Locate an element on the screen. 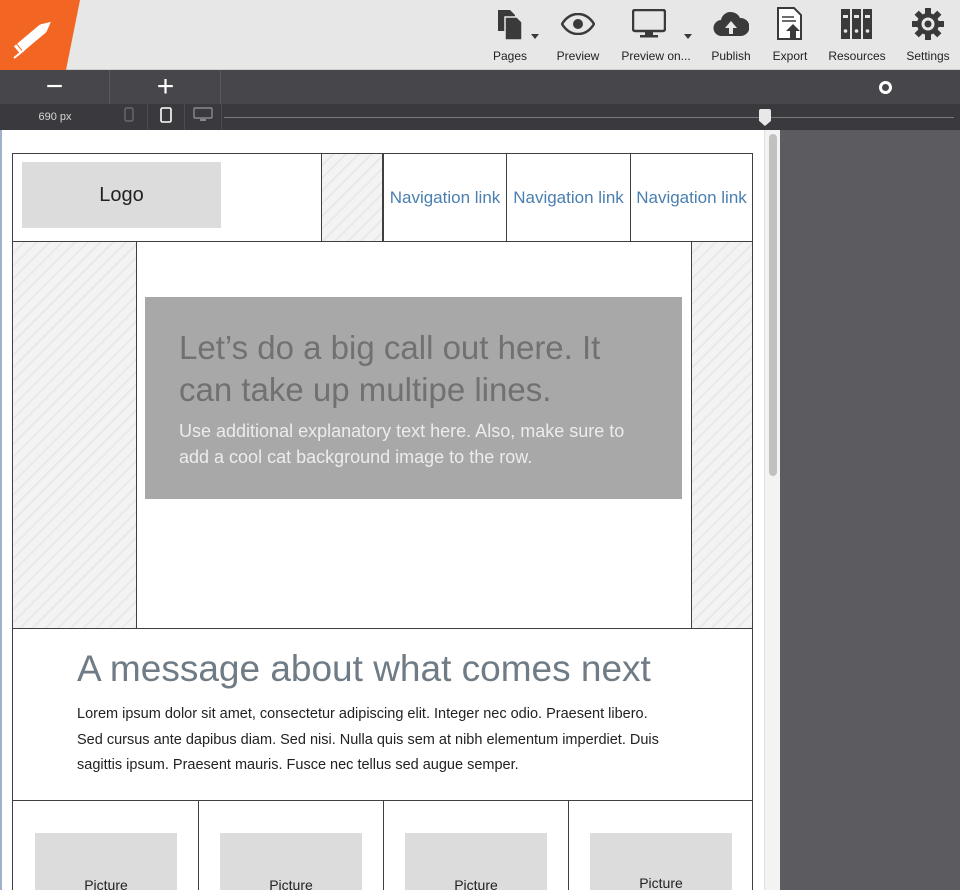 This screenshot has height=890, width=960. zoom-slider-knob is located at coordinates (885, 87).